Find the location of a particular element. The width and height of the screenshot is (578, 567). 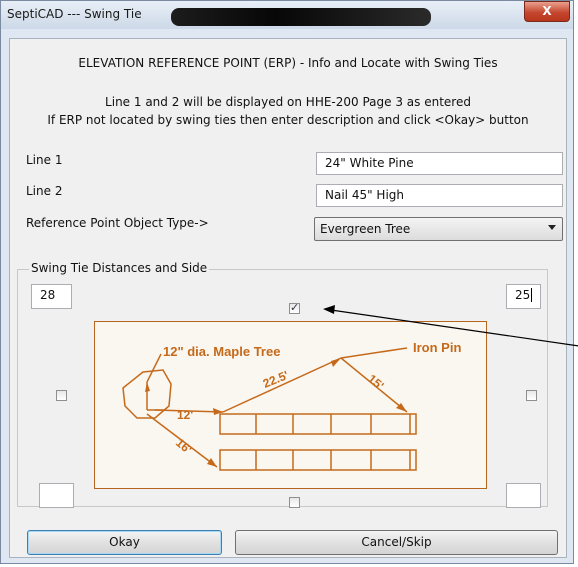

okay-button: Okay is located at coordinates (124, 542).